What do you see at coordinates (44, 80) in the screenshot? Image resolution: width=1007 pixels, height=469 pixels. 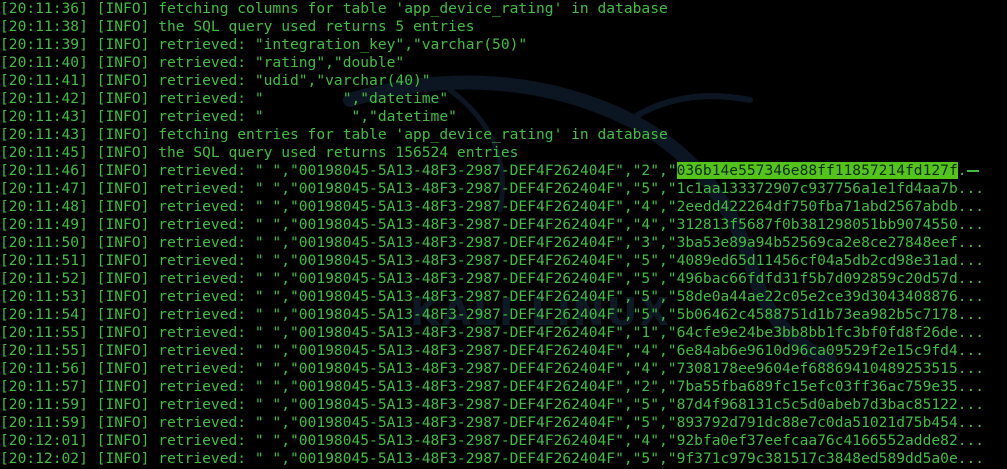 I see `log-timestamp: [20:11:41]` at bounding box center [44, 80].